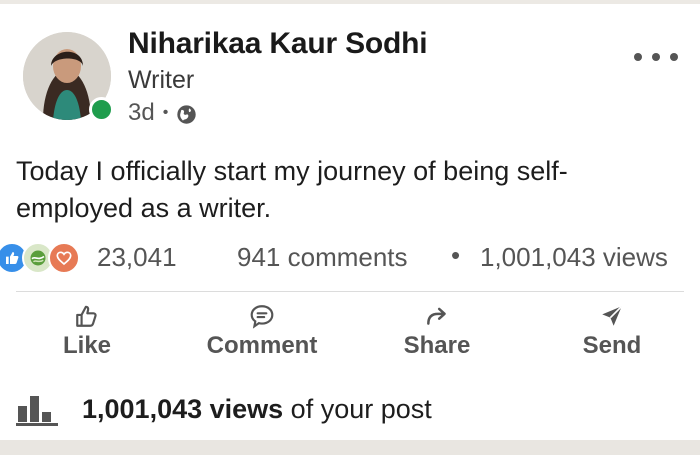 The image size is (700, 455). What do you see at coordinates (64, 258) in the screenshot?
I see `love-reaction-icon` at bounding box center [64, 258].